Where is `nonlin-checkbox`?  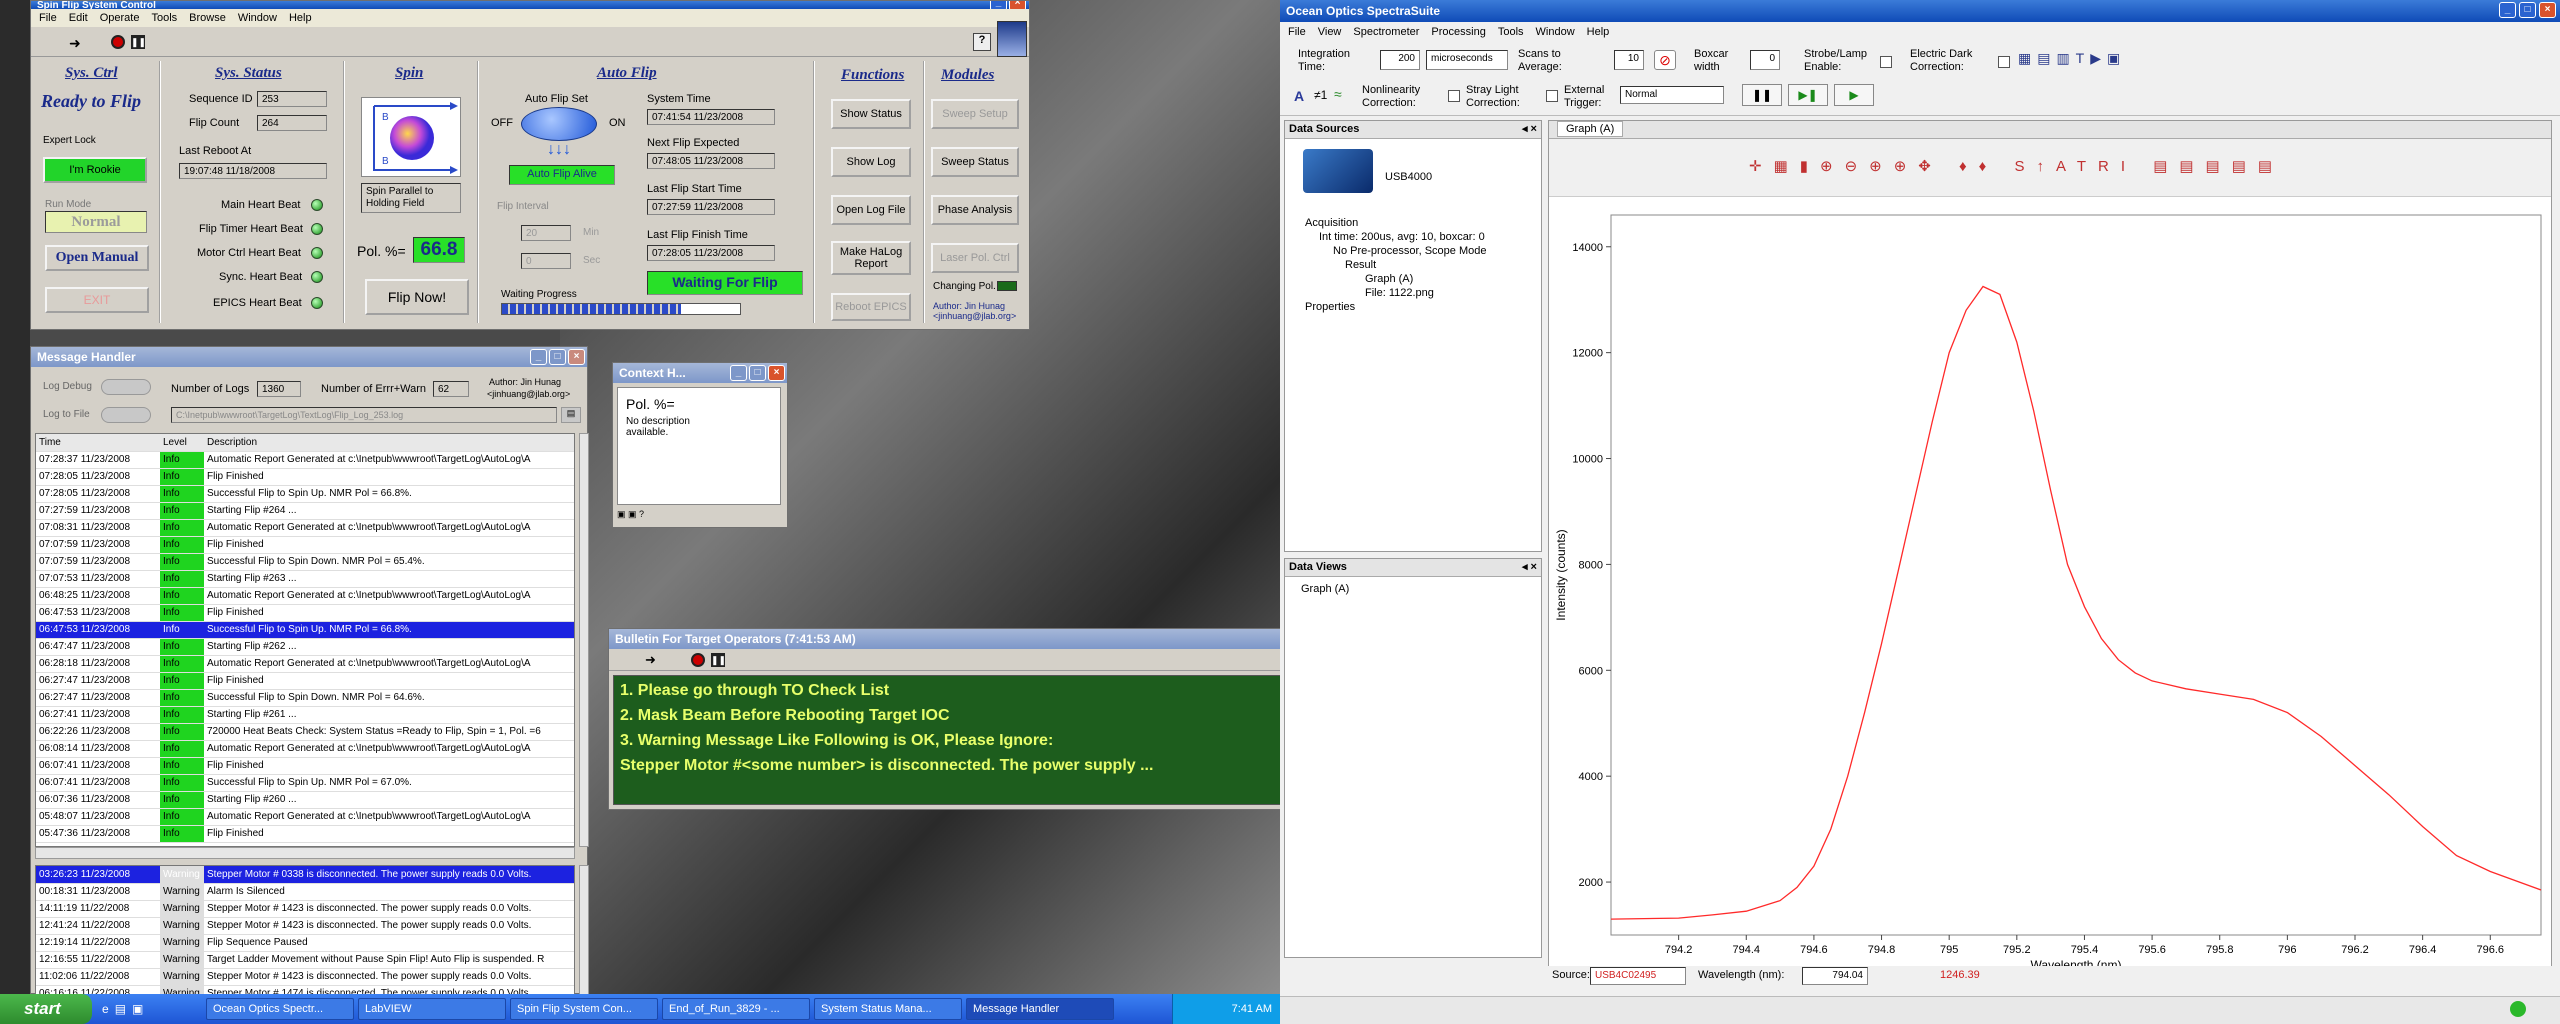 nonlin-checkbox is located at coordinates (1454, 96).